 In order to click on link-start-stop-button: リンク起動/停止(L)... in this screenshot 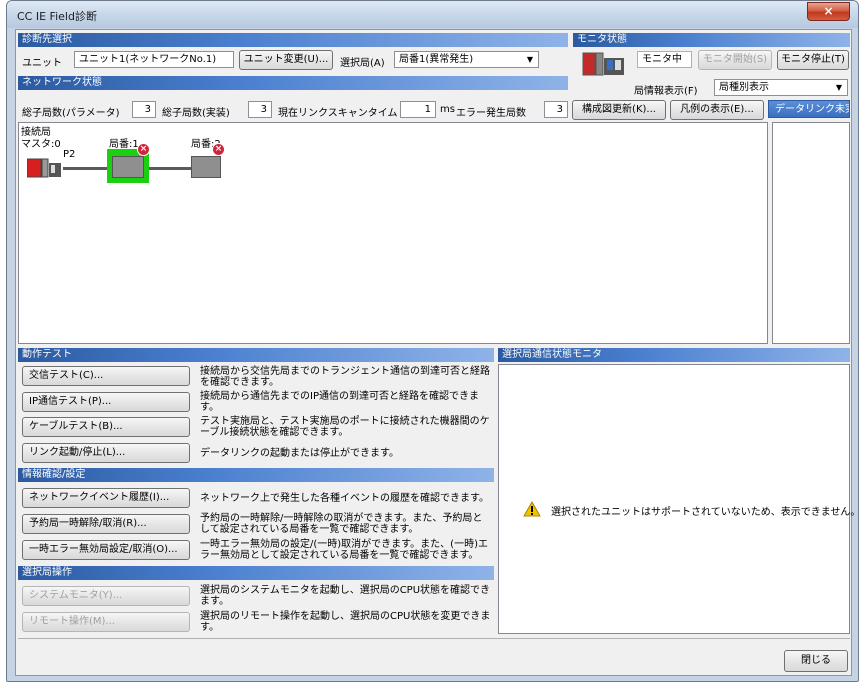, I will do `click(106, 453)`.